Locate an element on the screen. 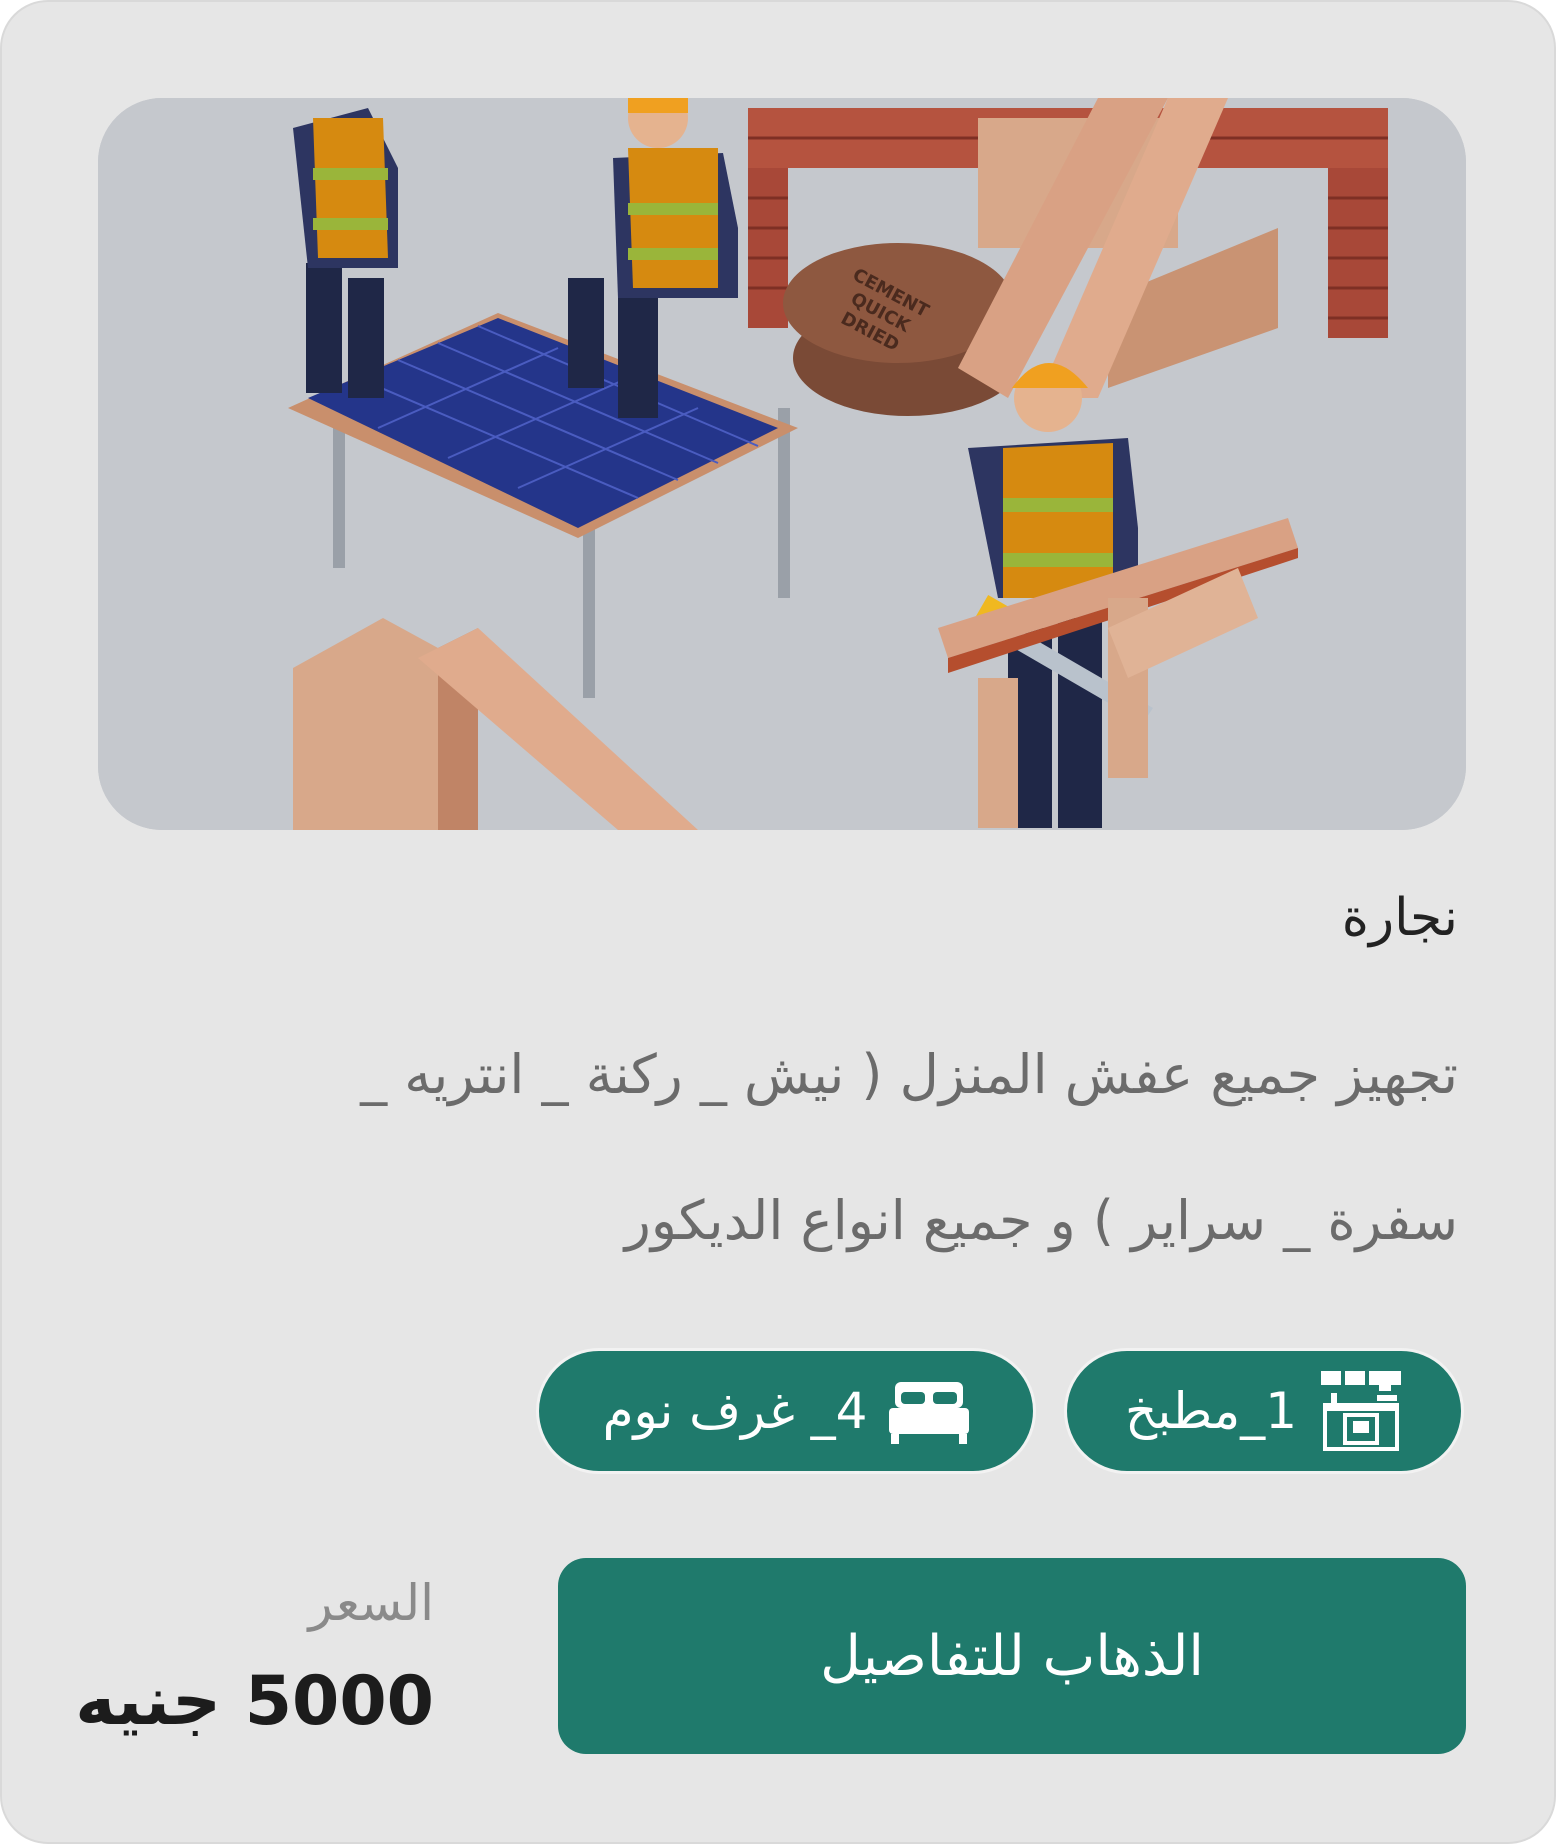 This screenshot has width=1560, height=1848. listing-title: نجارة is located at coordinates (1399, 918).